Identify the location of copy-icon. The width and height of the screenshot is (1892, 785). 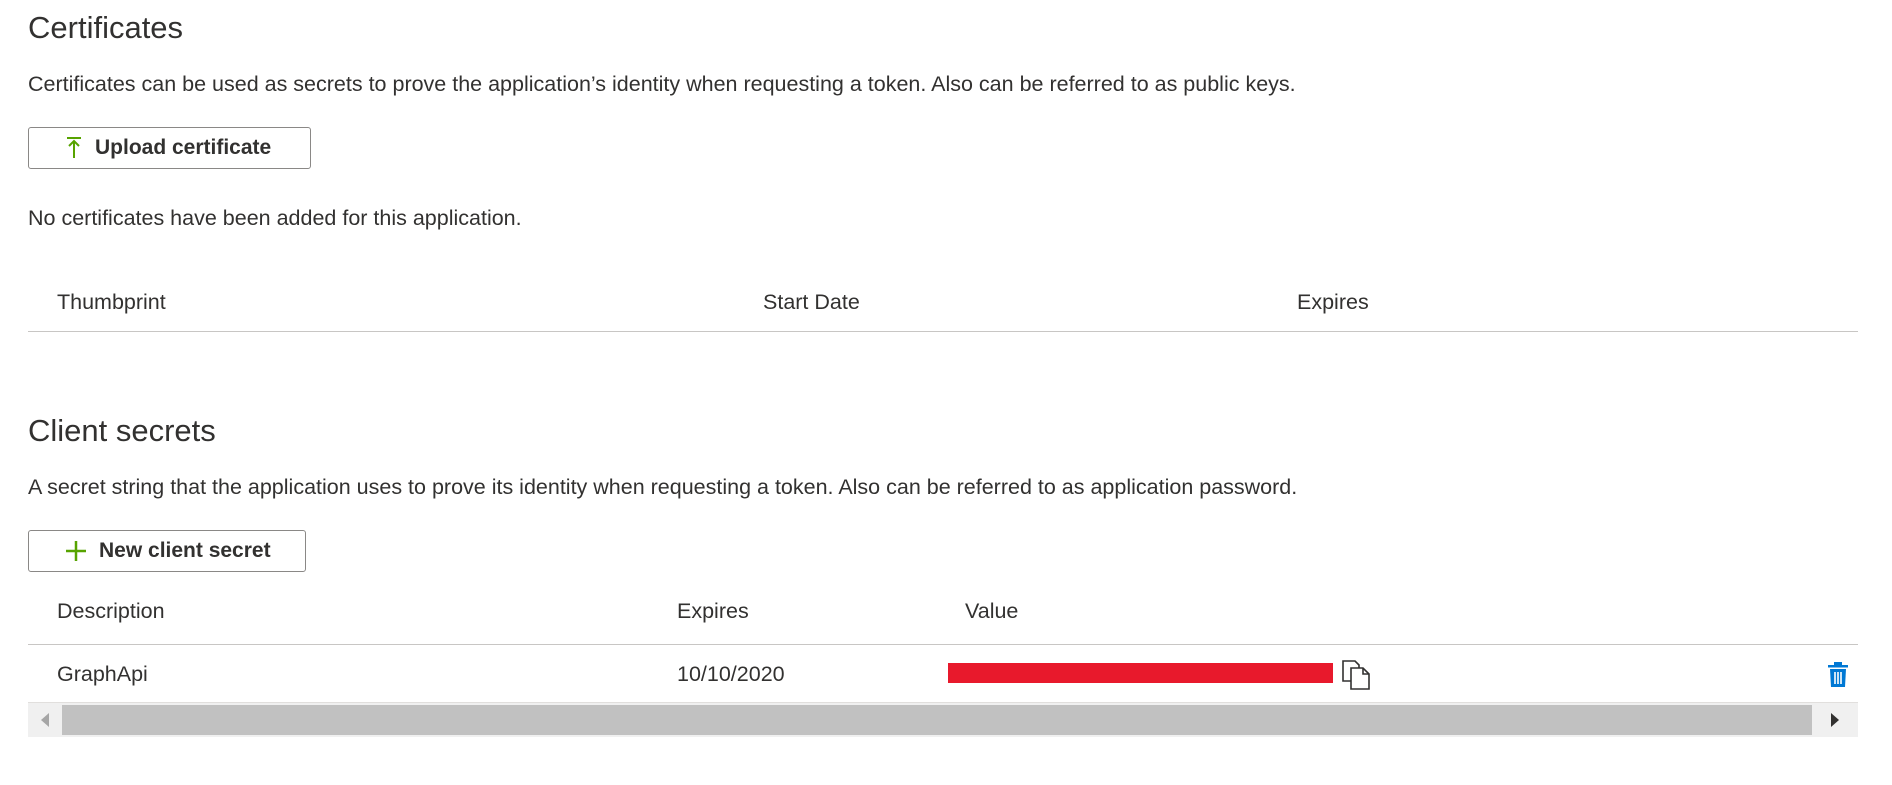
(1356, 677).